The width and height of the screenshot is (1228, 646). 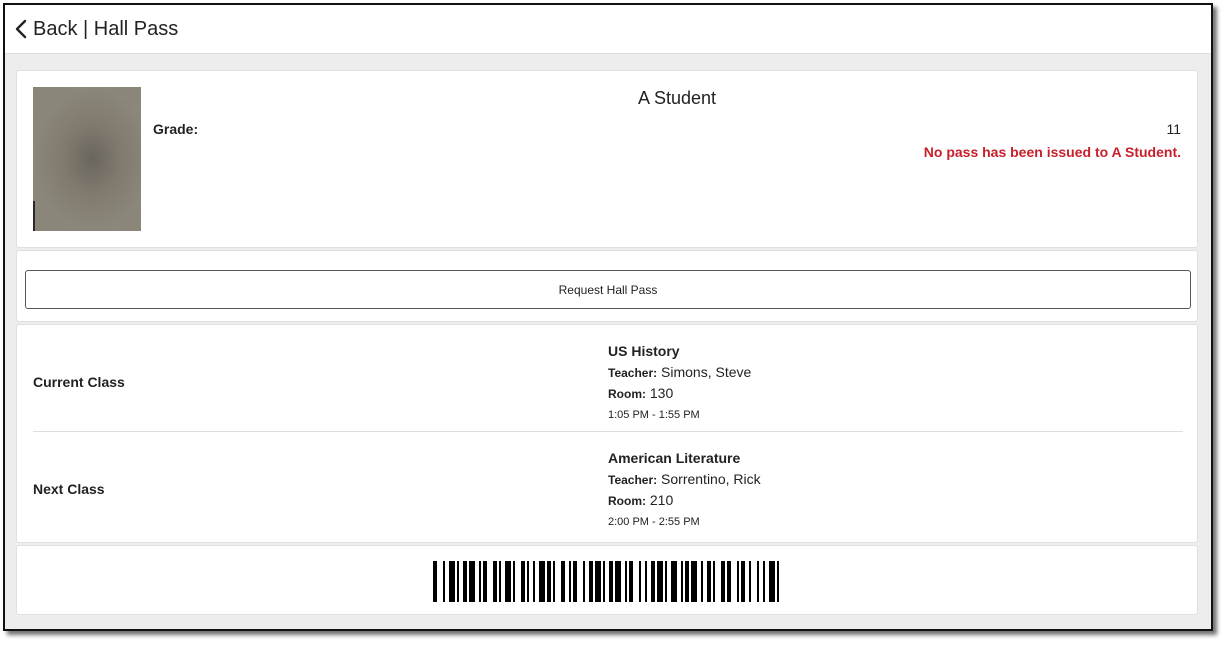 I want to click on next-course-name: American Literature, so click(x=674, y=458).